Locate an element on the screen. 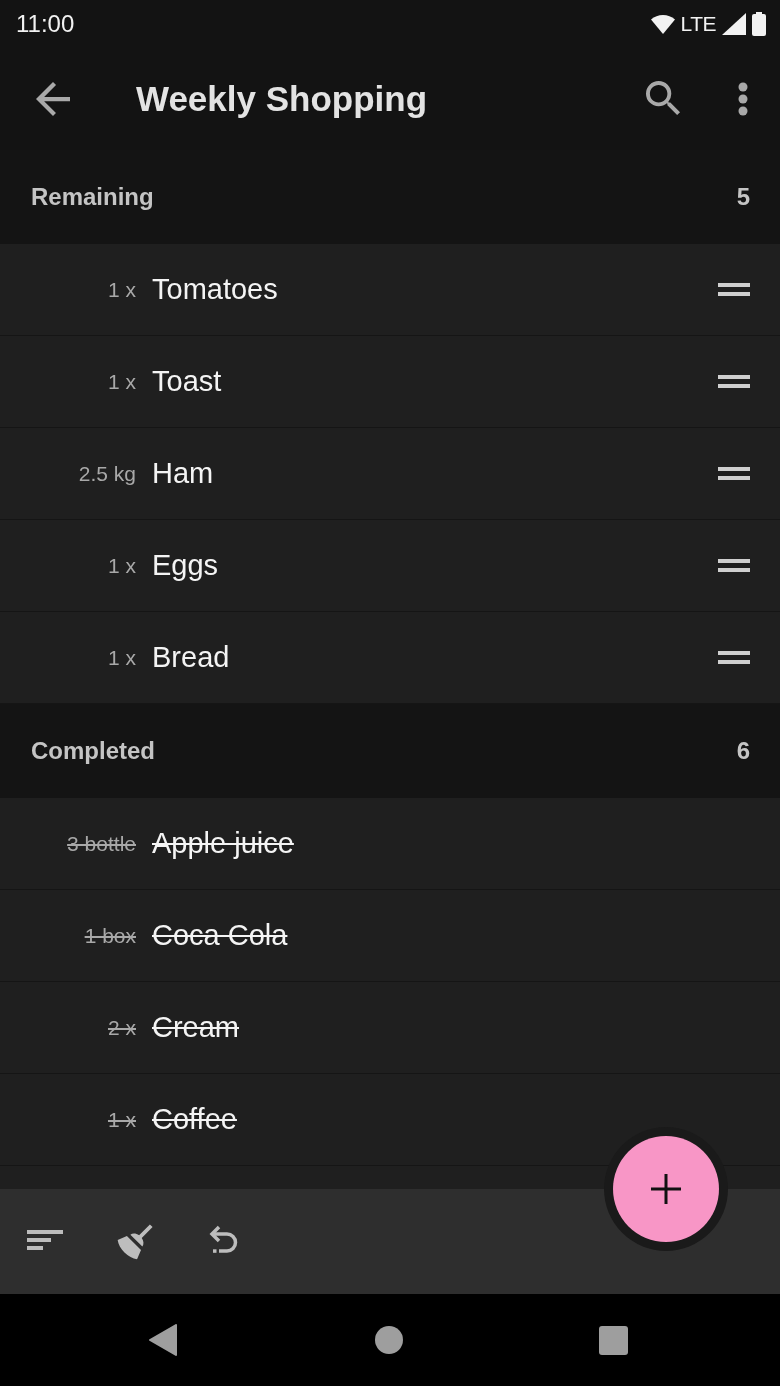  clear-completed-button is located at coordinates (135, 1241).